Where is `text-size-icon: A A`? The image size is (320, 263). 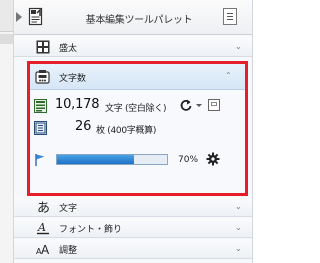
text-size-icon: A A is located at coordinates (43, 249).